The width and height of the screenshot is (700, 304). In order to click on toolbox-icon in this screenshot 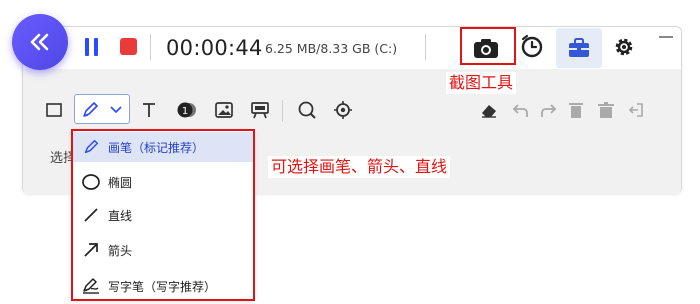, I will do `click(579, 47)`.